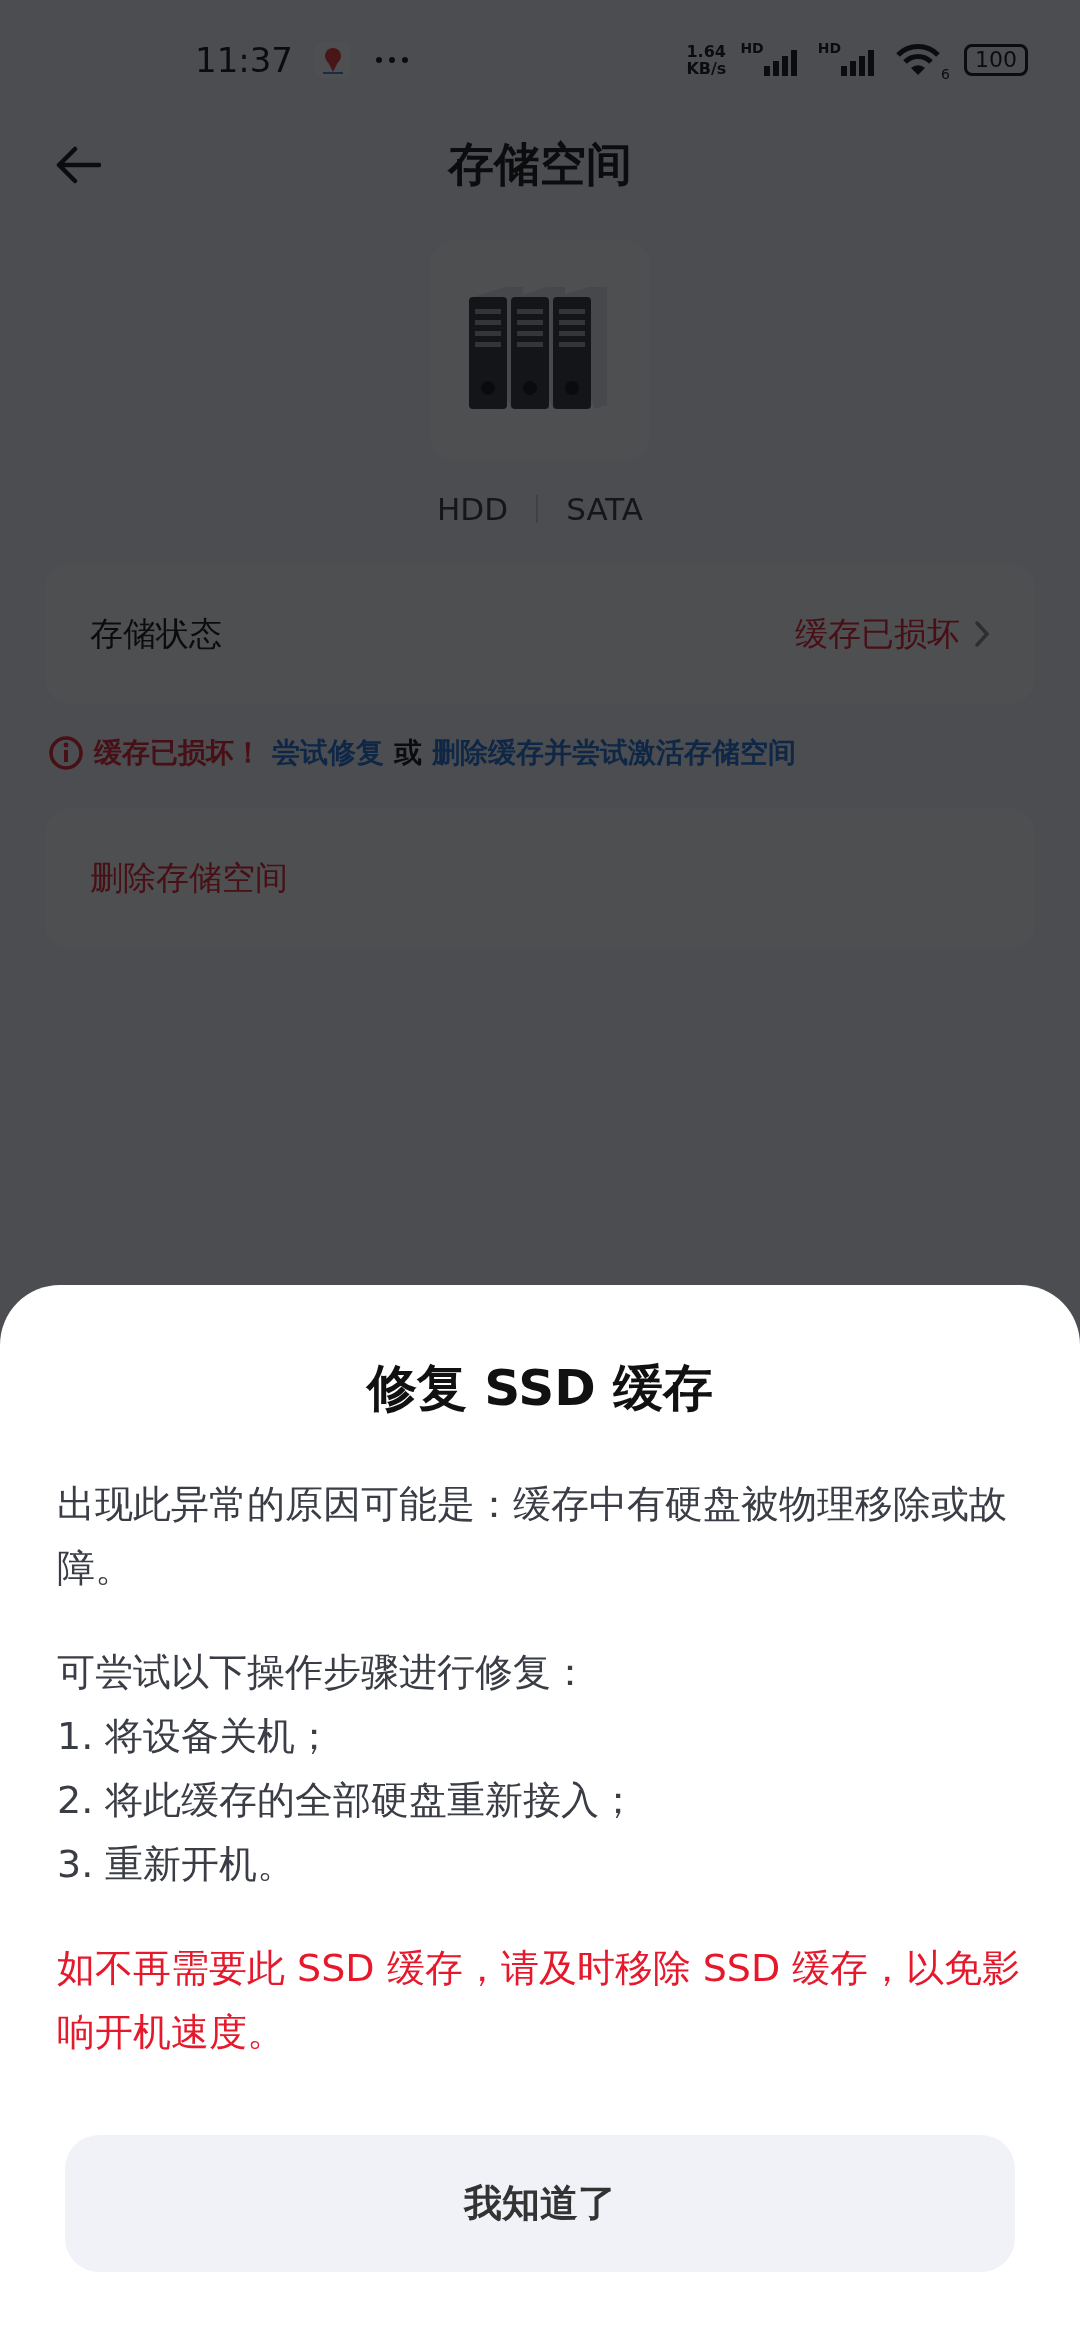  What do you see at coordinates (706, 60) in the screenshot?
I see `network-speed: 1.64 KB/s` at bounding box center [706, 60].